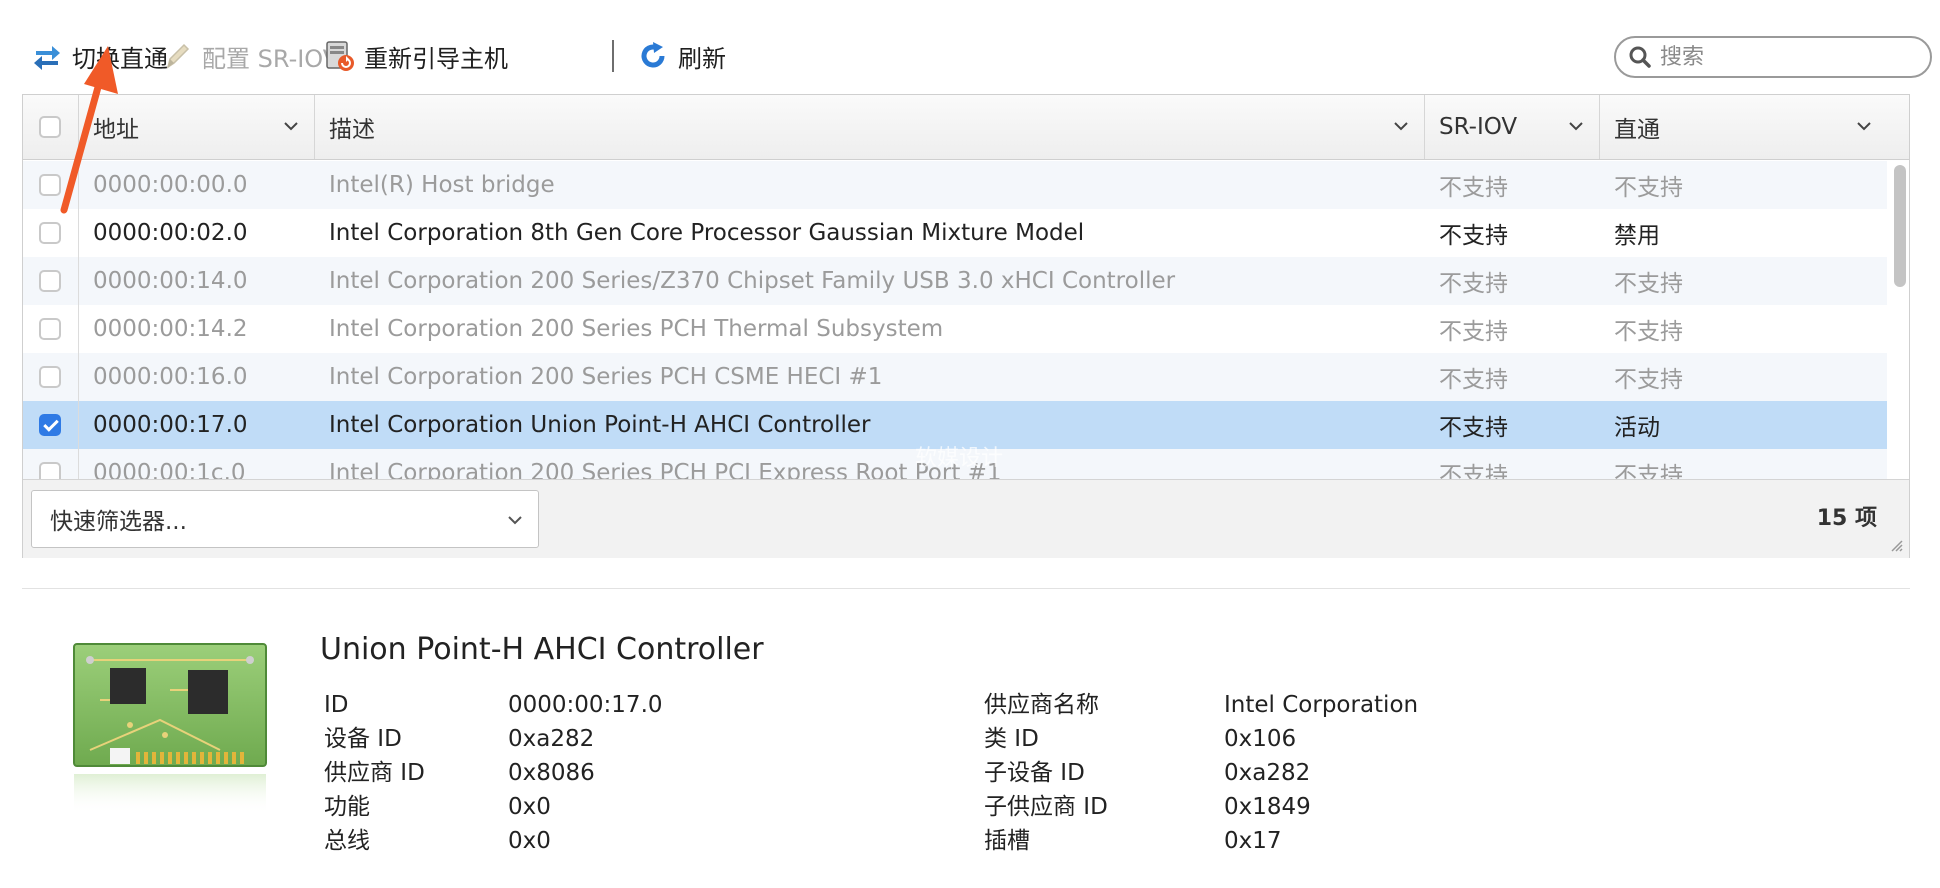 The image size is (1940, 888). Describe the element at coordinates (1637, 428) in the screenshot. I see `passthrough-cell: 活动` at that location.